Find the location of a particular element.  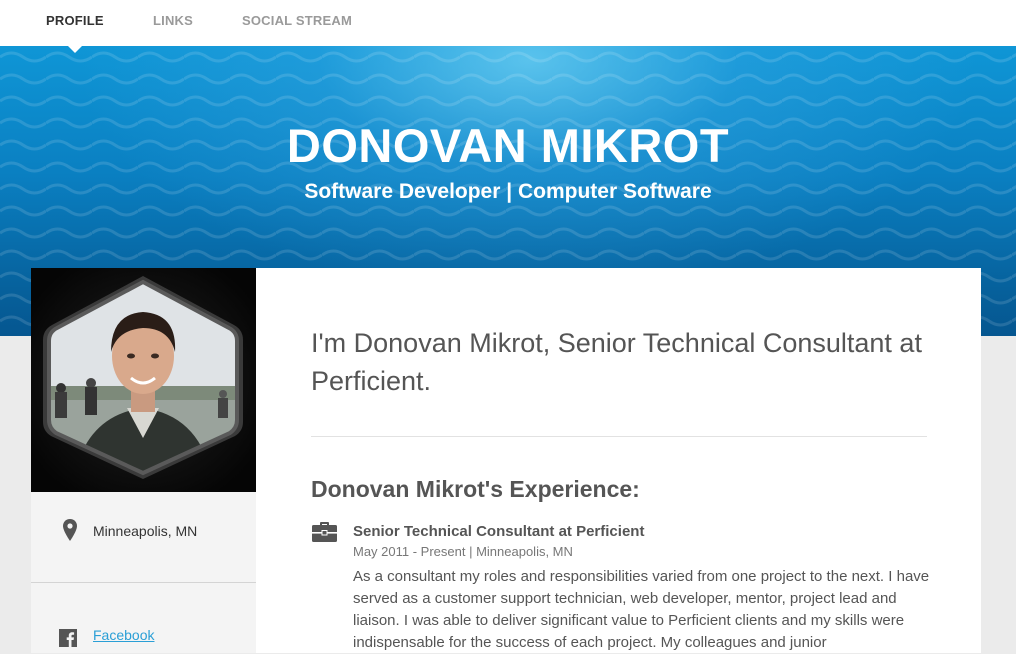

profile-name: DONOVAN MIKROT is located at coordinates (508, 145).